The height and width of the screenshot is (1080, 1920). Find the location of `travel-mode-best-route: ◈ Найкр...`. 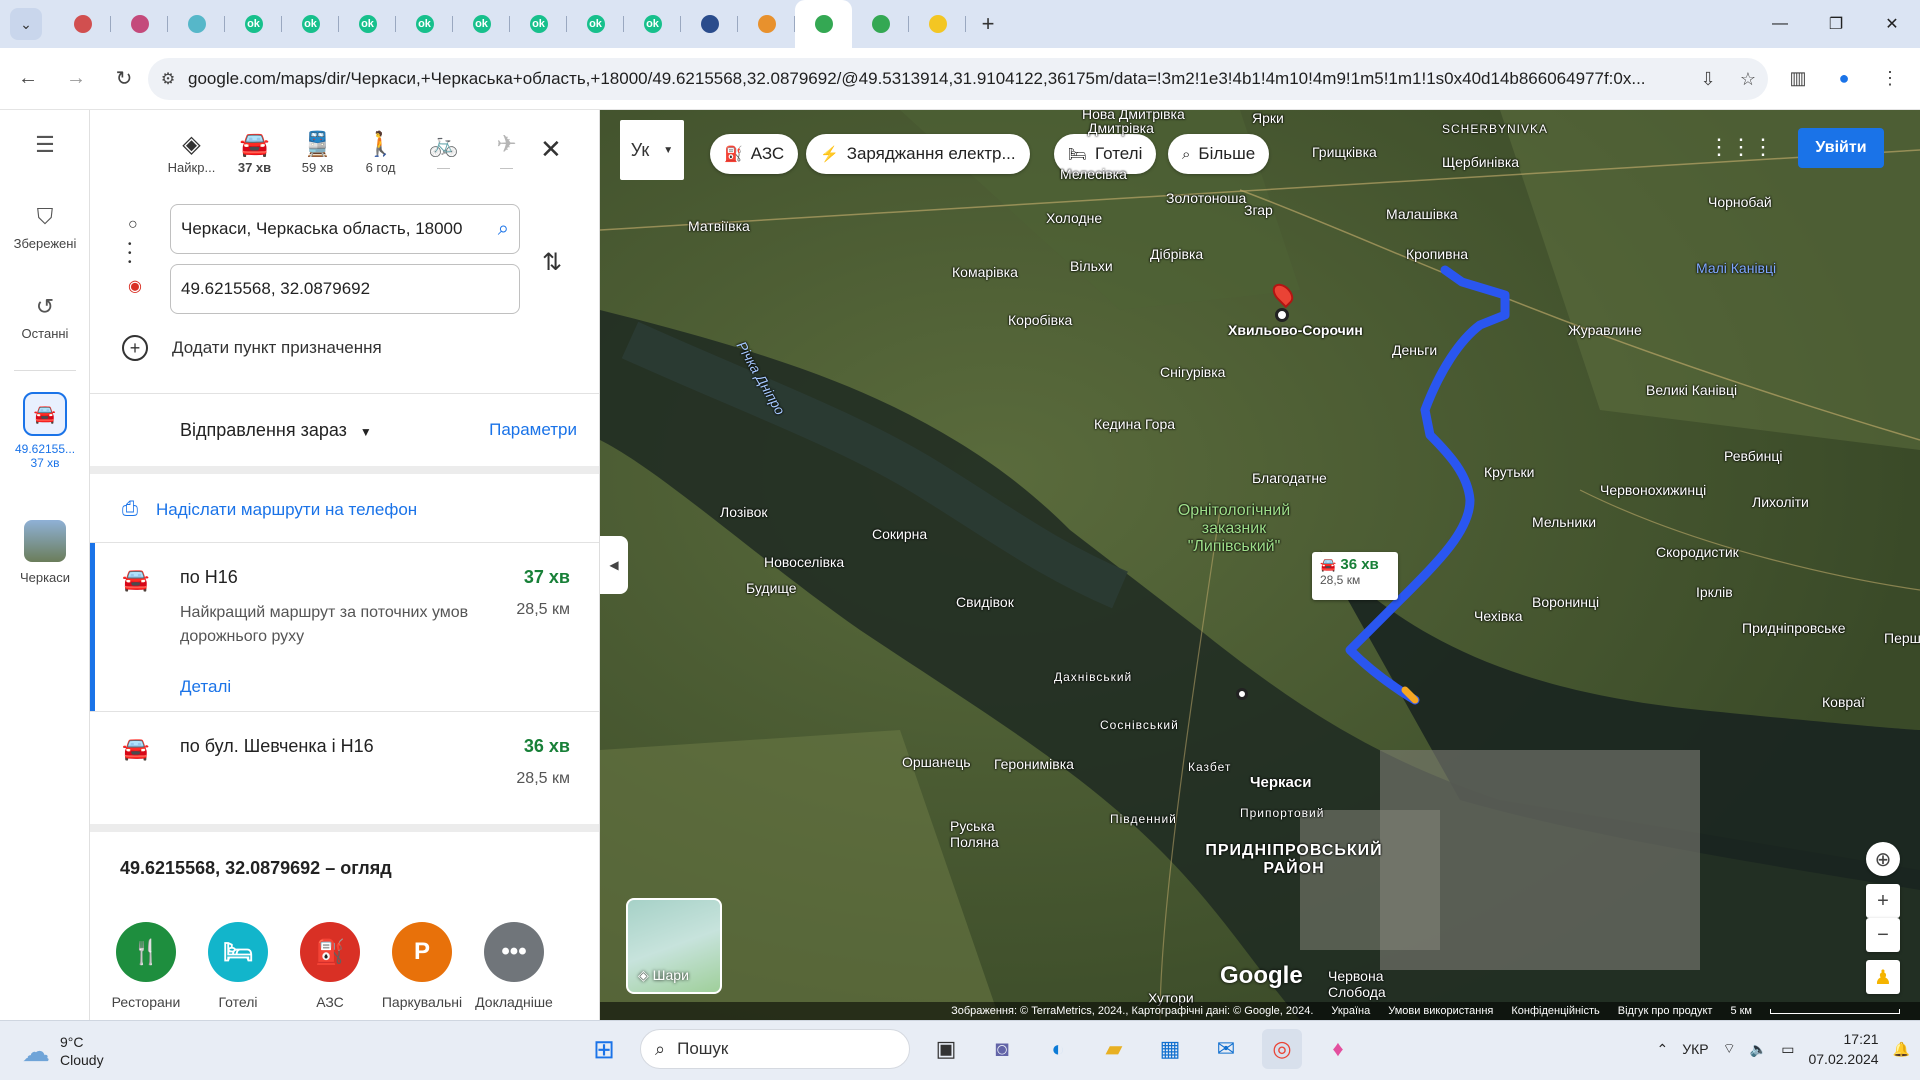

travel-mode-best-route: ◈ Найкр... is located at coordinates (191, 152).